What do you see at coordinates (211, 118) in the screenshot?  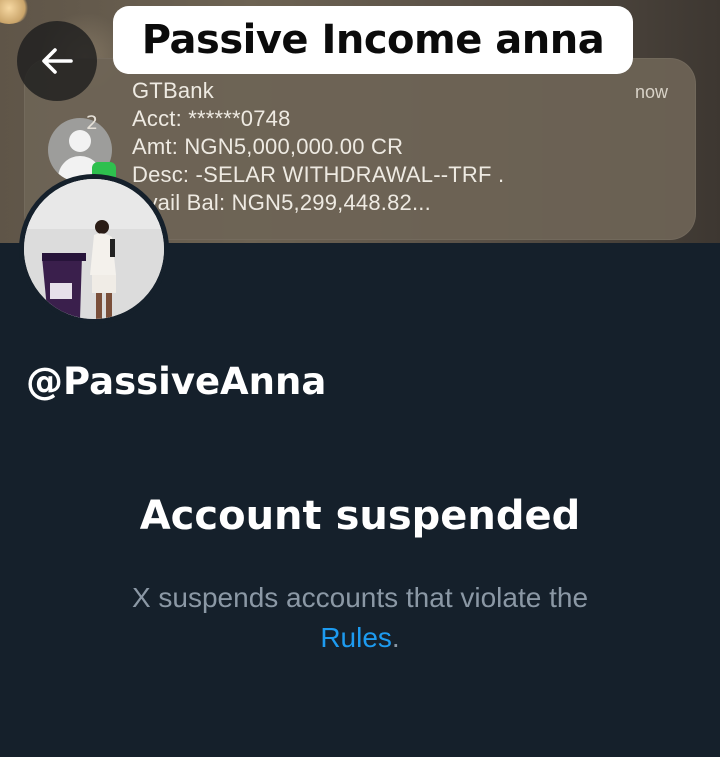 I see `notification-acct-line: Acct: ******0748` at bounding box center [211, 118].